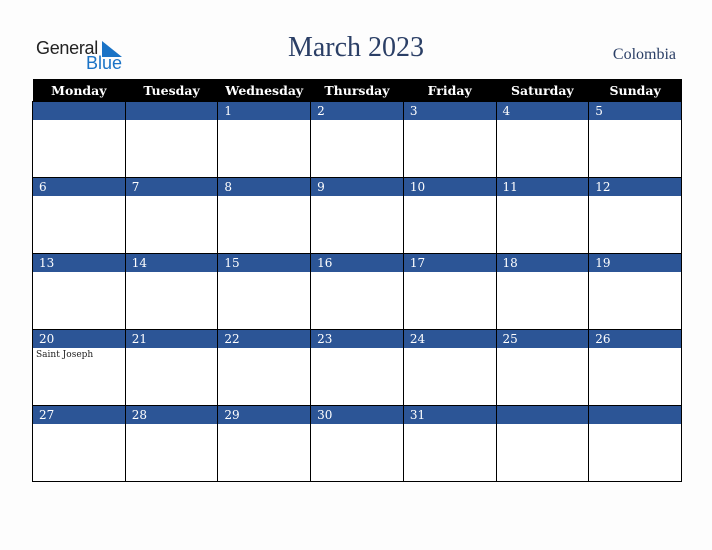 The height and width of the screenshot is (550, 712). Describe the element at coordinates (79, 367) in the screenshot. I see `day-cell: 20 Saint Joseph` at that location.